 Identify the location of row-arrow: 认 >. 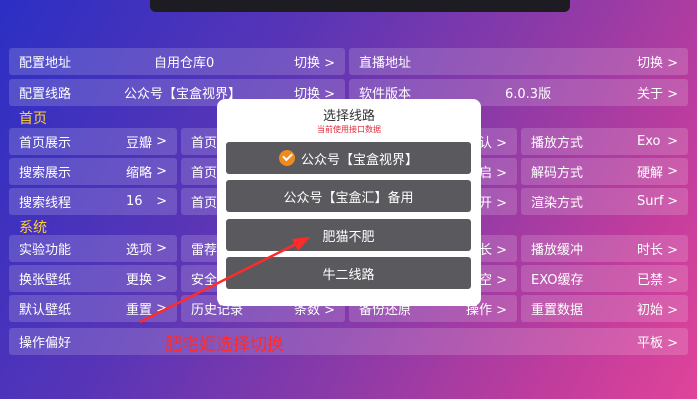
(493, 141).